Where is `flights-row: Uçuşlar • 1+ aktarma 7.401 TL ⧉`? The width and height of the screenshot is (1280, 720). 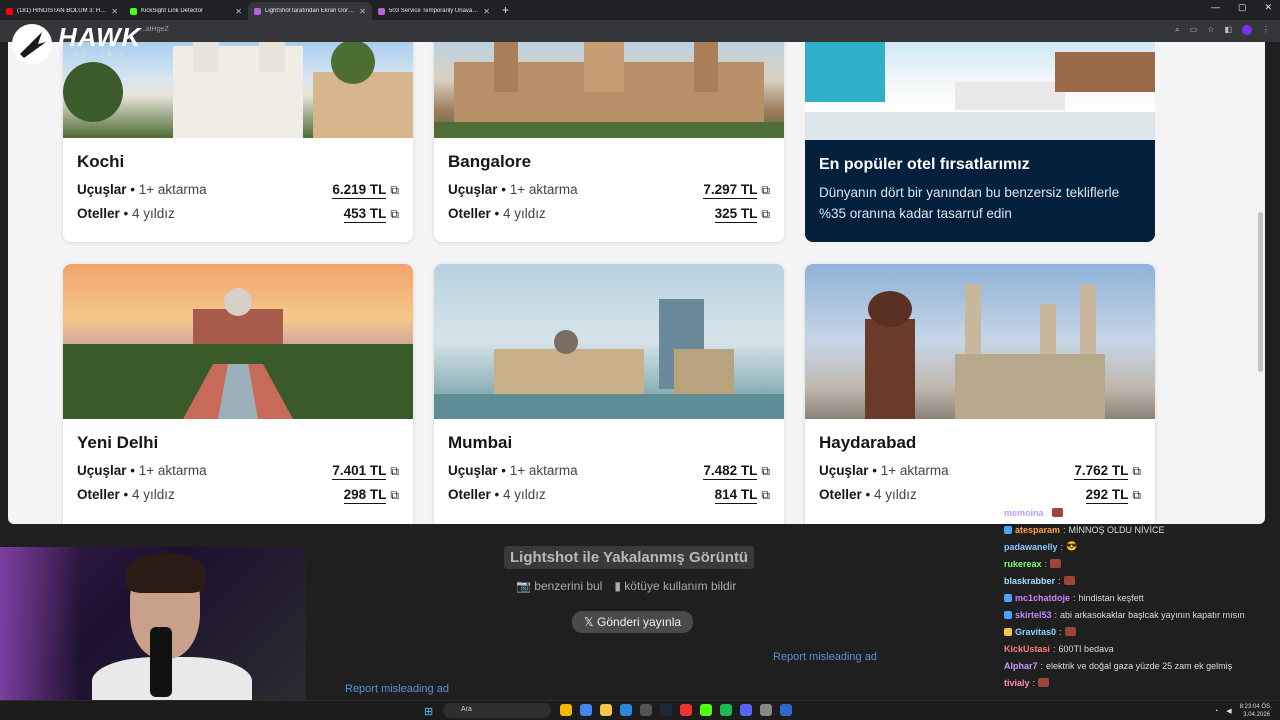
flights-row: Uçuşlar • 1+ aktarma 7.401 TL ⧉ is located at coordinates (238, 471).